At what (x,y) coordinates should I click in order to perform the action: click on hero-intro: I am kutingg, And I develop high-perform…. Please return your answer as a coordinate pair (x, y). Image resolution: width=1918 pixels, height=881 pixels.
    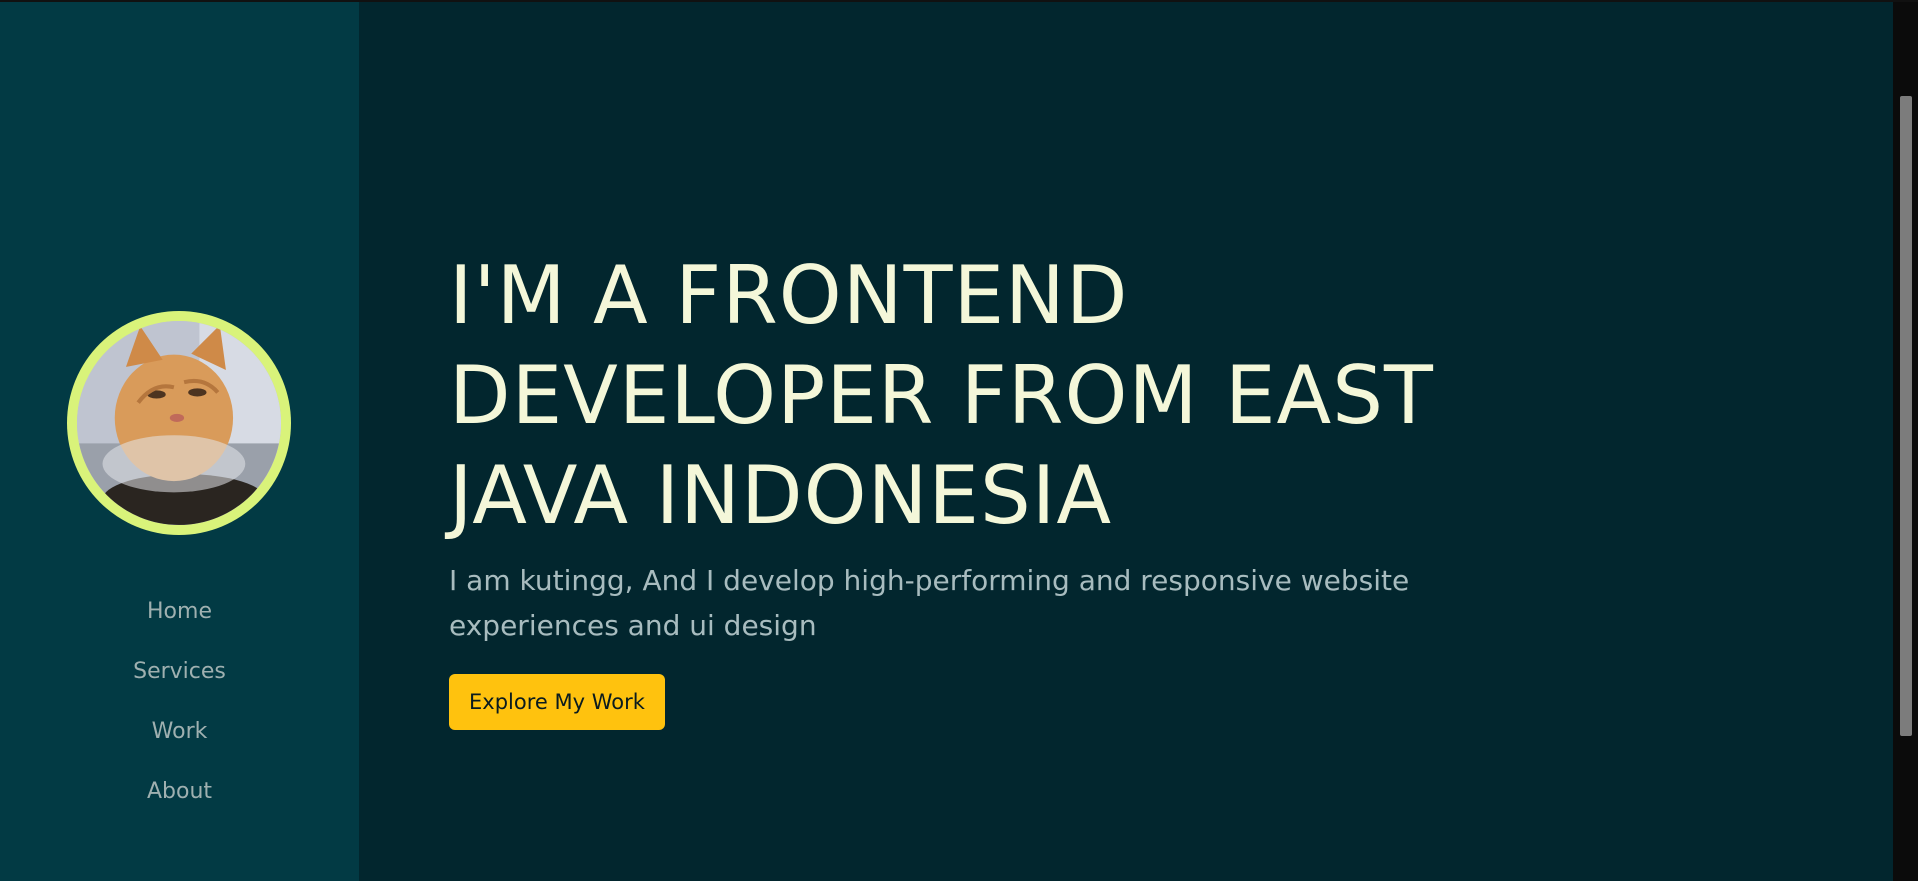
    Looking at the image, I should click on (929, 603).